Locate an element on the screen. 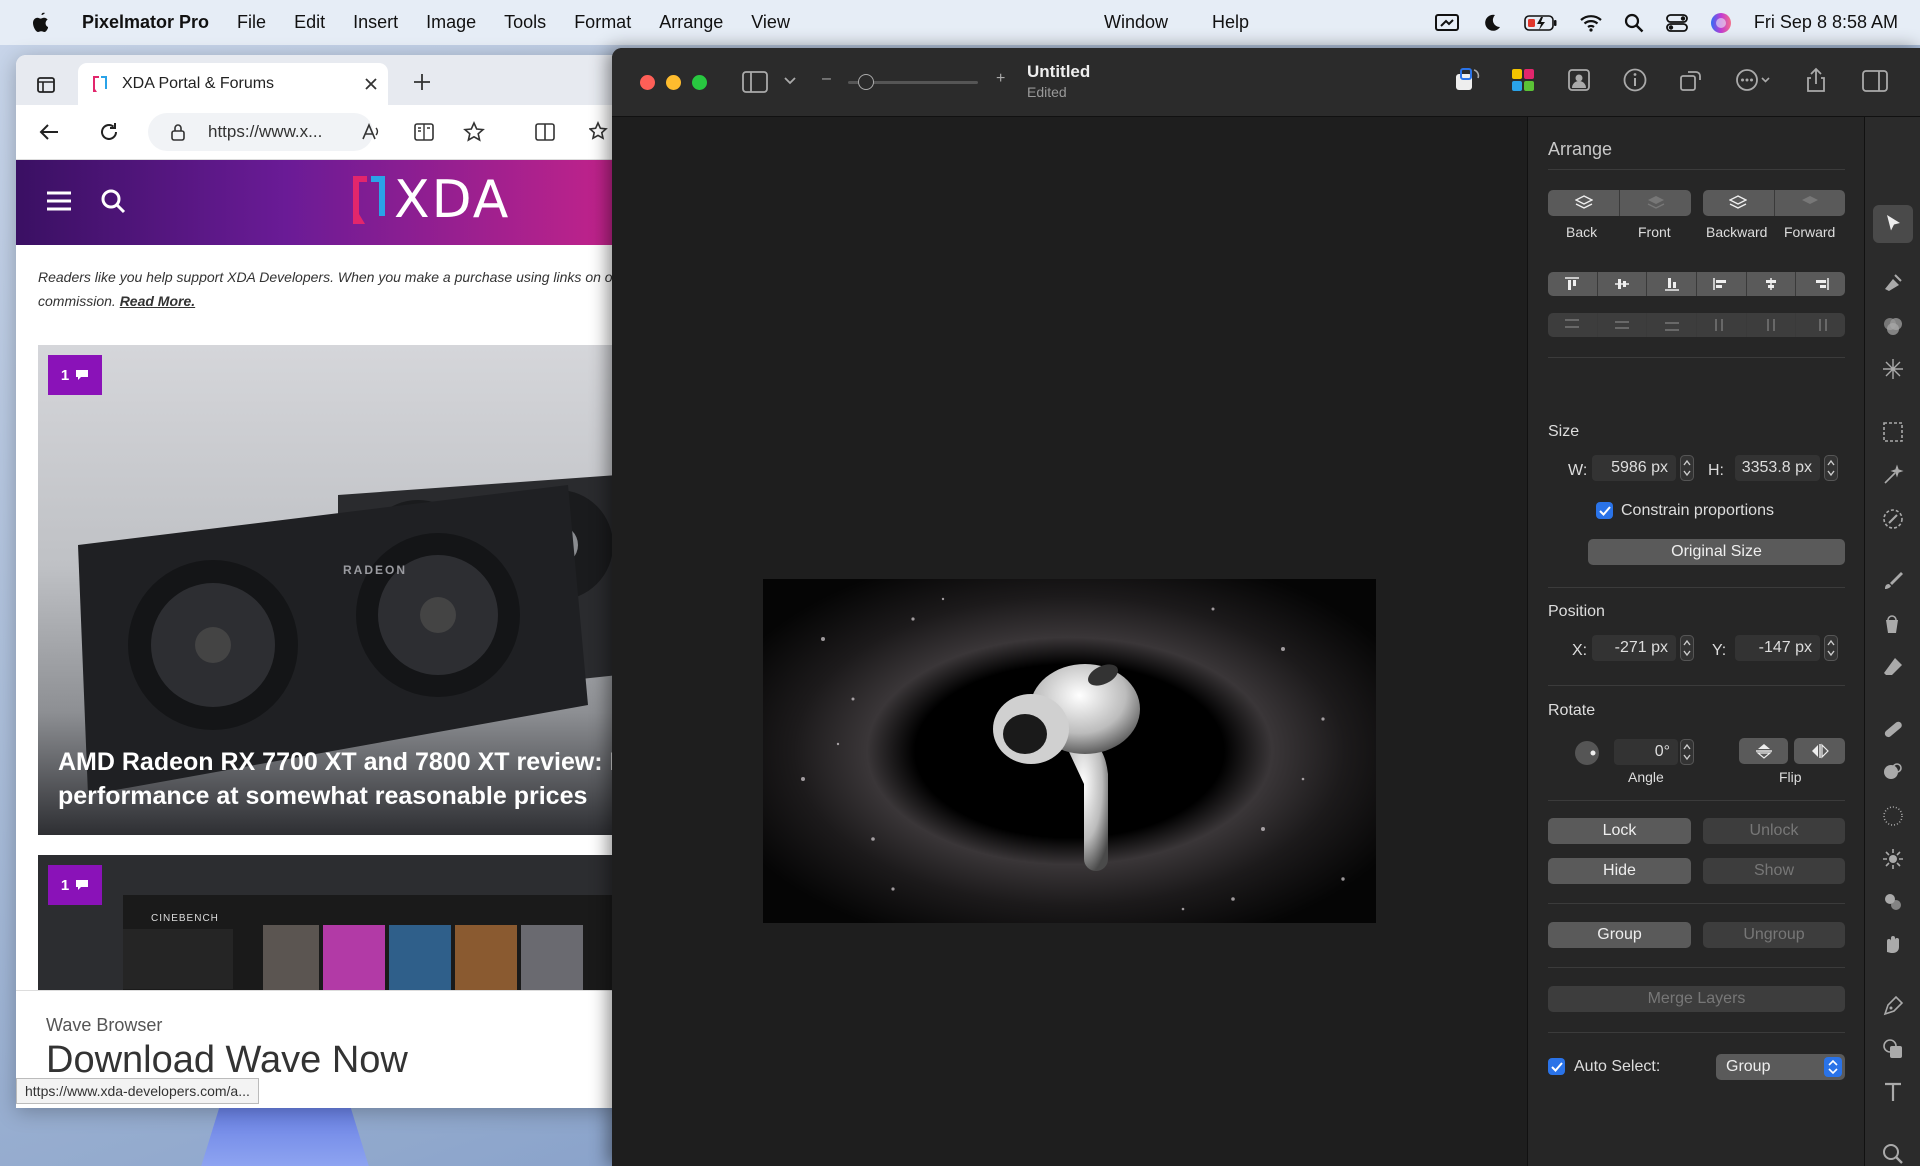 This screenshot has width=1920, height=1166. siri-icon is located at coordinates (1721, 23).